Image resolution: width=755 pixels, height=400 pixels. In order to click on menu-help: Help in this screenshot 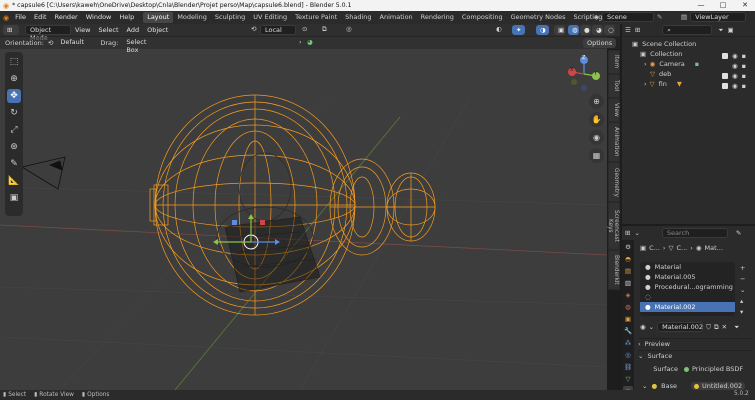, I will do `click(126, 17)`.